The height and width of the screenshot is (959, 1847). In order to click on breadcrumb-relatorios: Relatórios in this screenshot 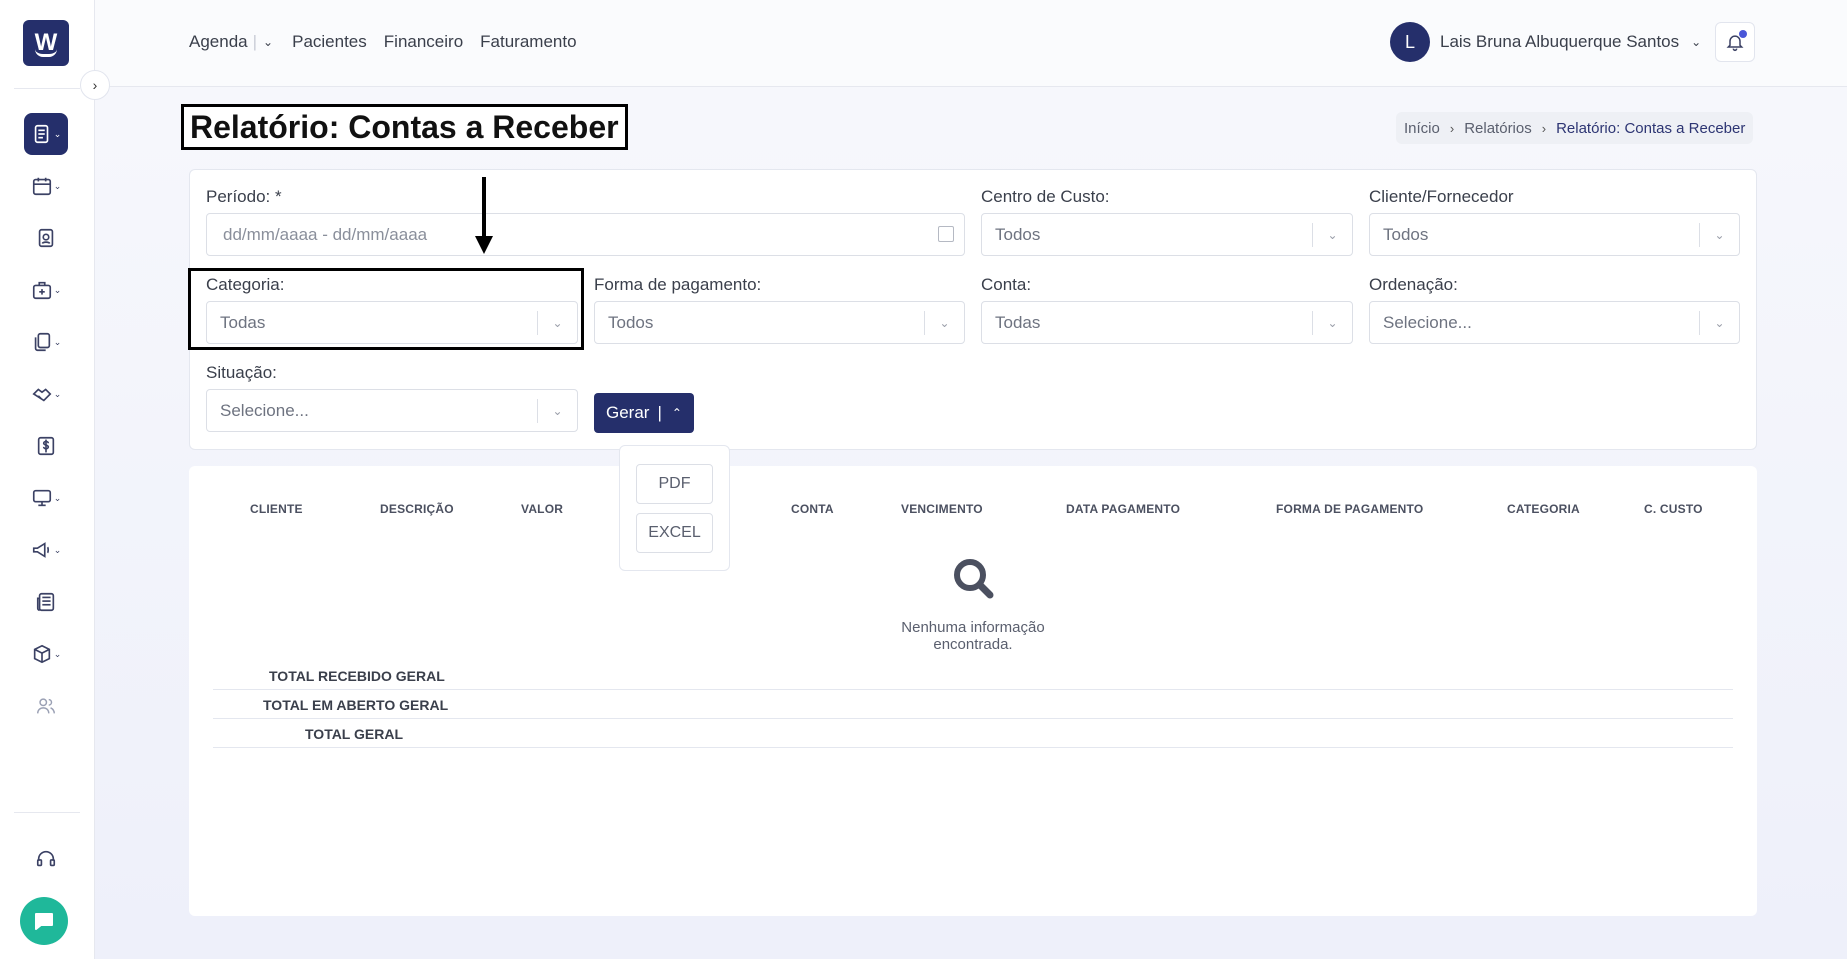, I will do `click(1498, 128)`.